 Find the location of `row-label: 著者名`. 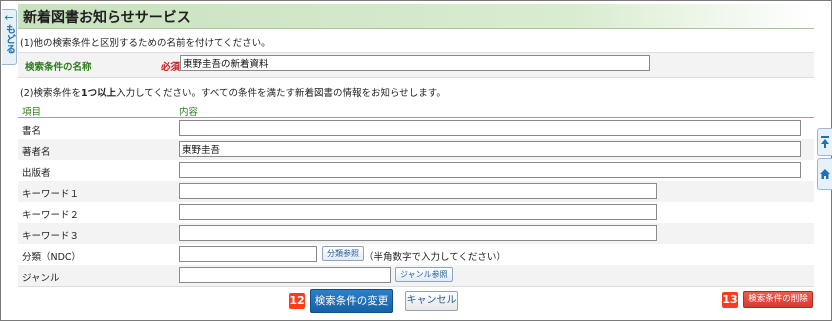

row-label: 著者名 is located at coordinates (36, 152).